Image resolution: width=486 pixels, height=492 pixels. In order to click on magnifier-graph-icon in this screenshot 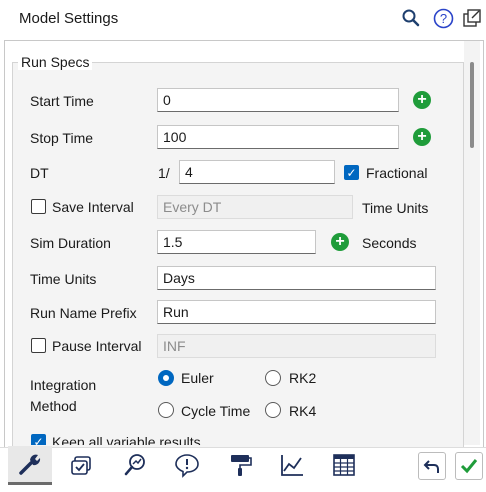, I will do `click(134, 465)`.